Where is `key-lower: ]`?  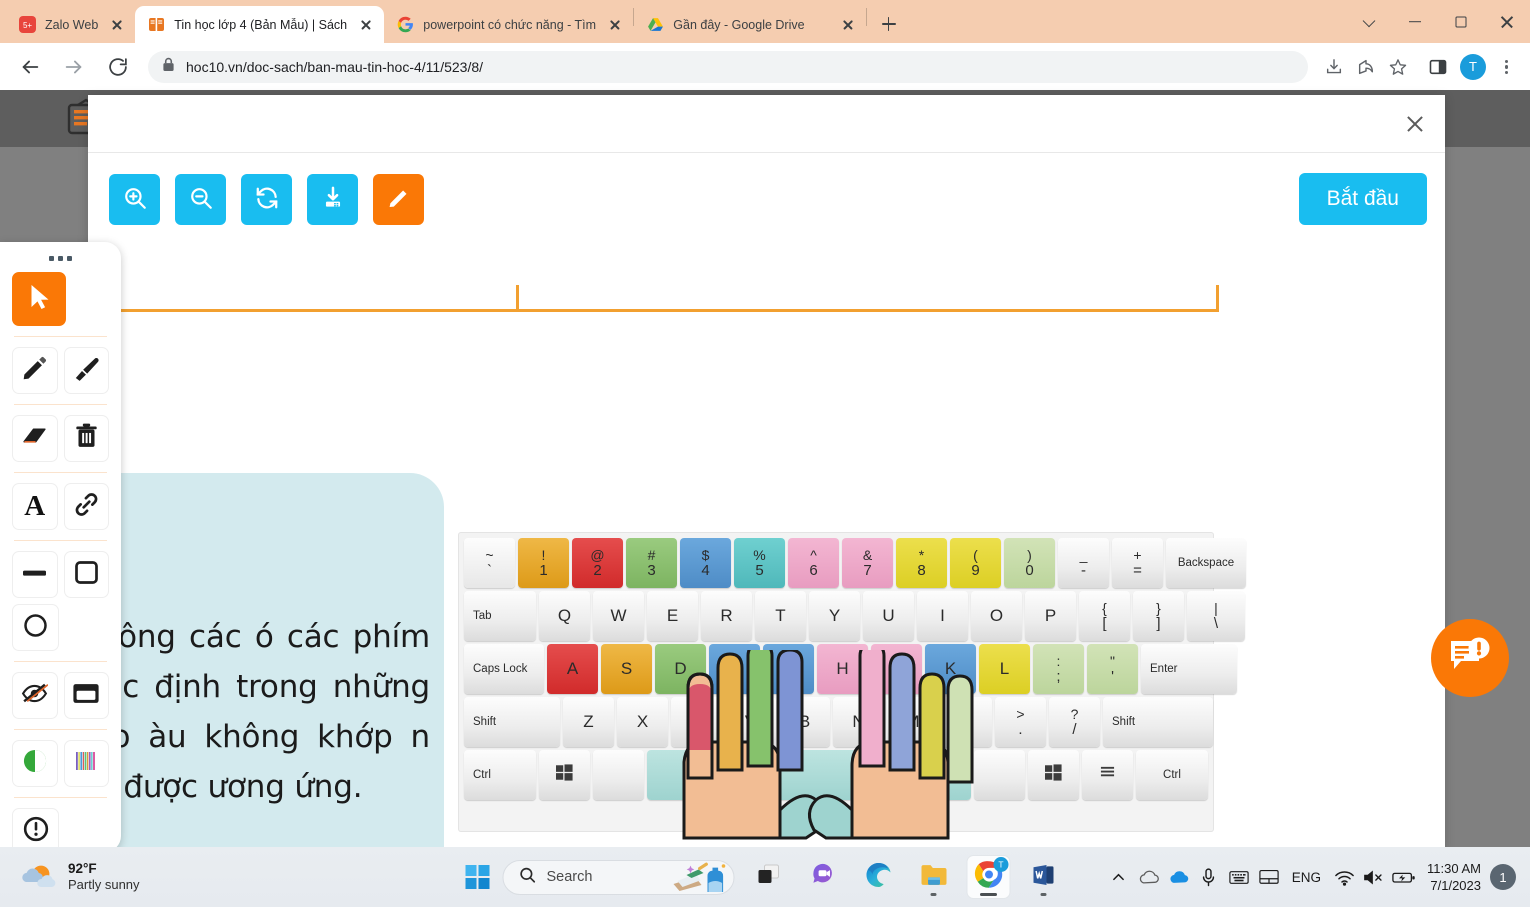
key-lower: ] is located at coordinates (1158, 623).